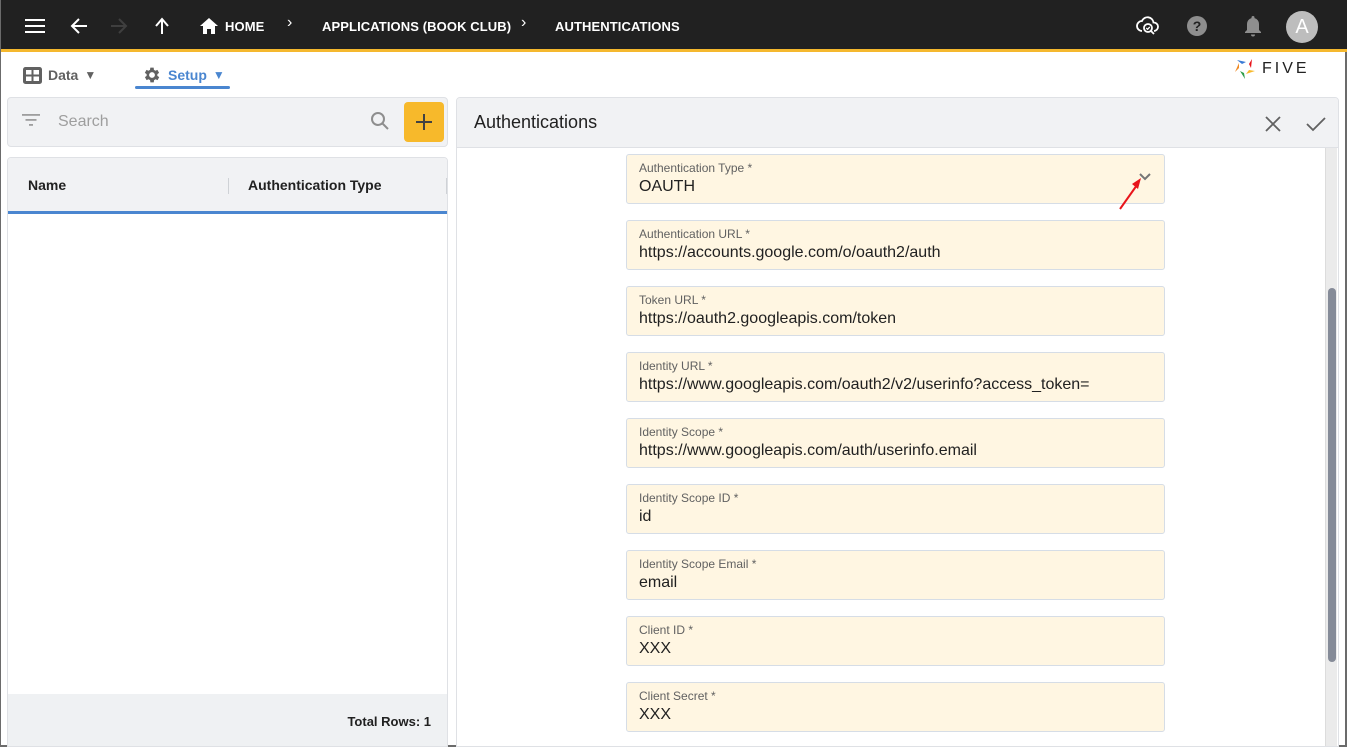 The image size is (1347, 747). What do you see at coordinates (389, 721) in the screenshot?
I see `total-rows: Total Rows: 1` at bounding box center [389, 721].